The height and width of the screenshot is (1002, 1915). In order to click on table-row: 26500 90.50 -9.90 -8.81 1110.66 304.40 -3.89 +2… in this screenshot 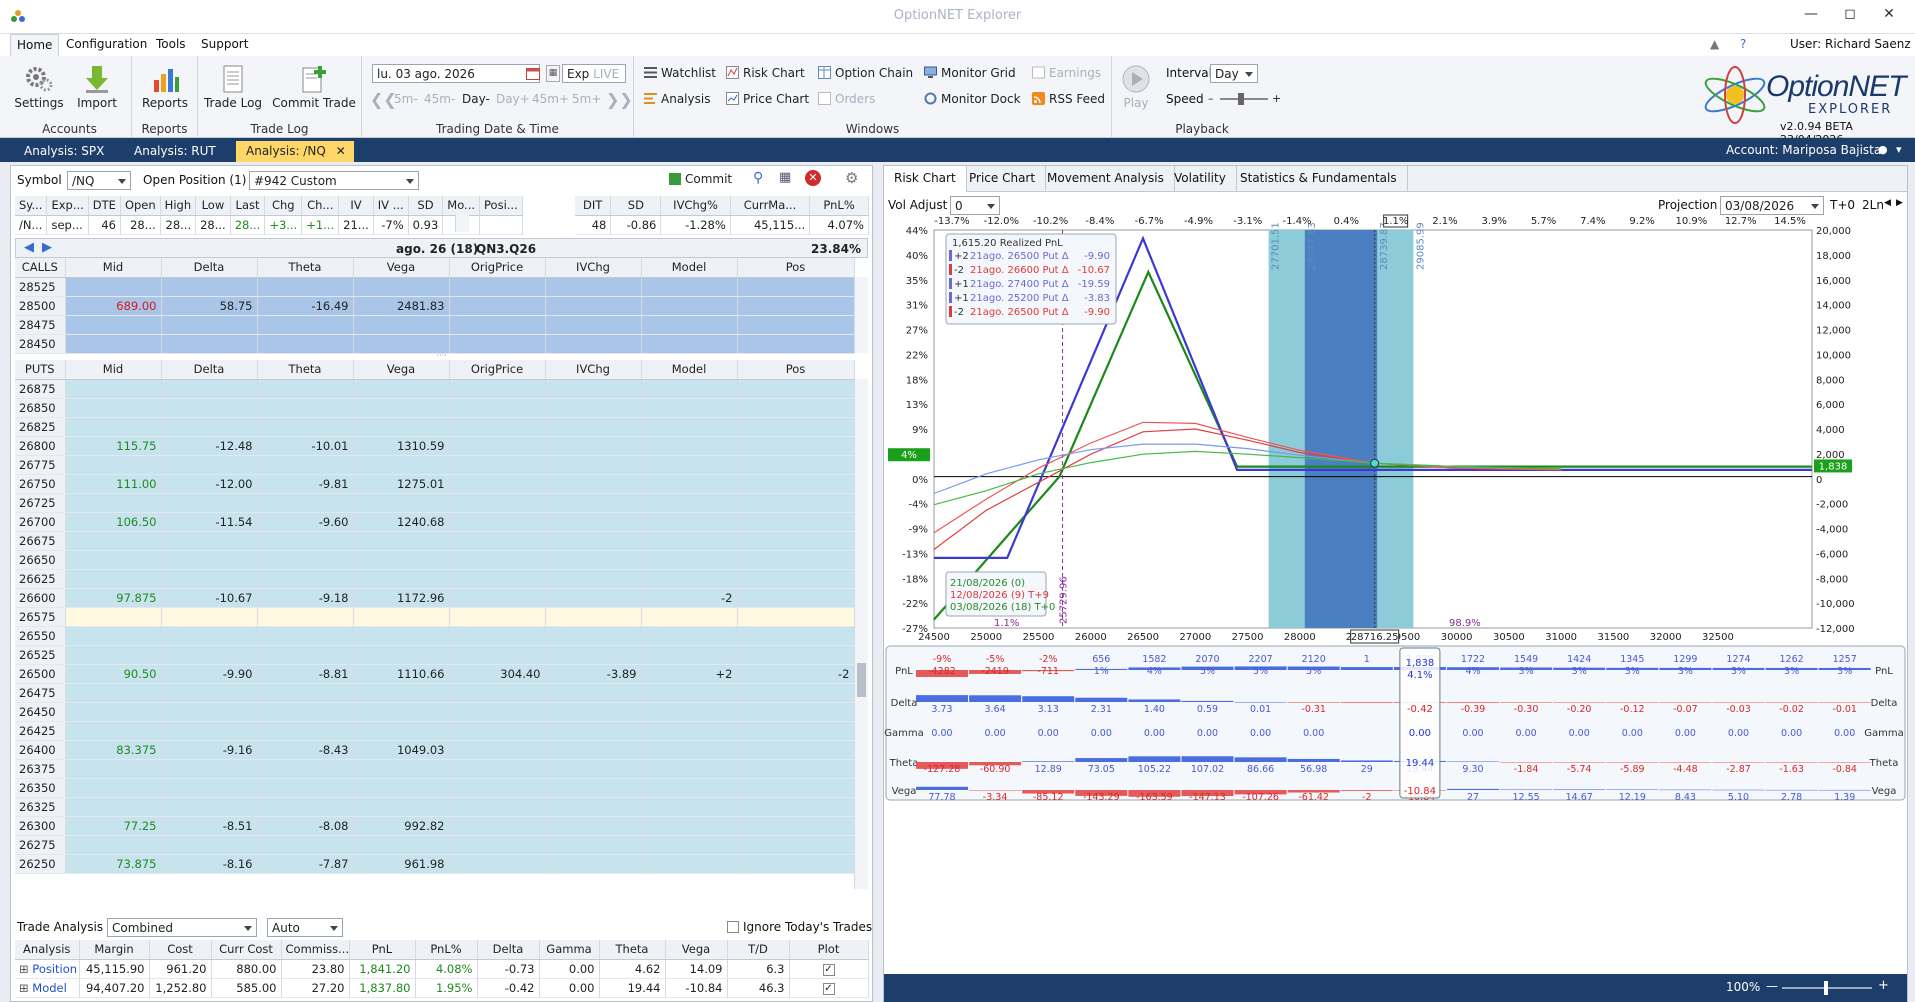, I will do `click(435, 674)`.